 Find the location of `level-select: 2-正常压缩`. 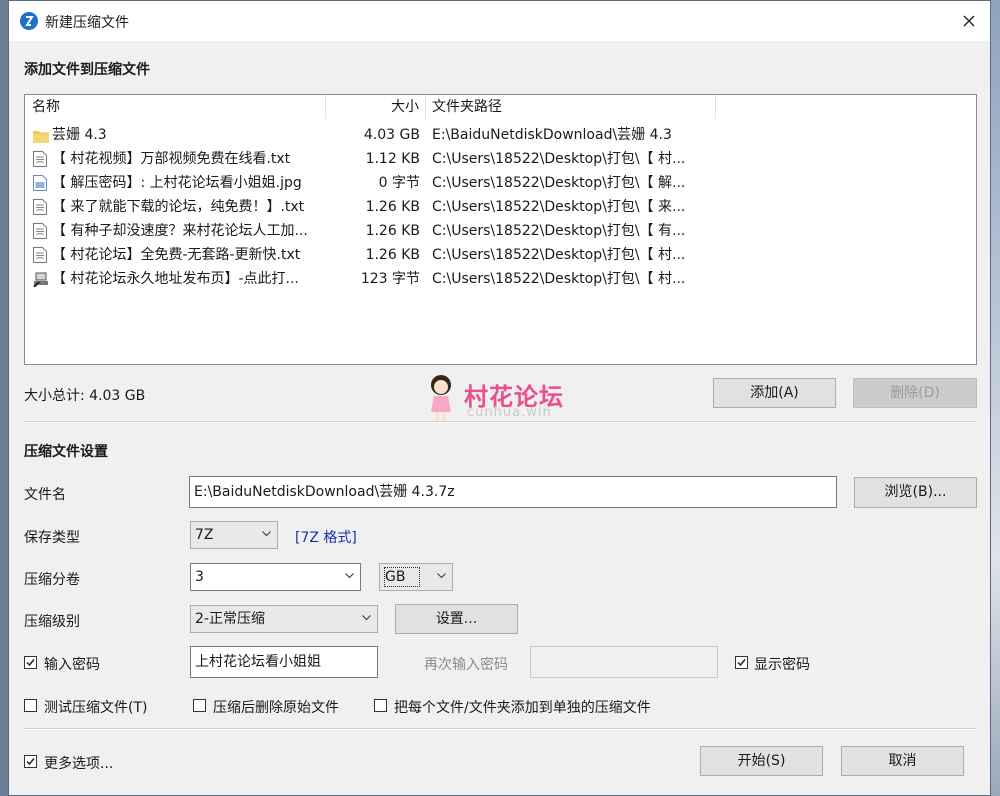

level-select: 2-正常压缩 is located at coordinates (284, 619).